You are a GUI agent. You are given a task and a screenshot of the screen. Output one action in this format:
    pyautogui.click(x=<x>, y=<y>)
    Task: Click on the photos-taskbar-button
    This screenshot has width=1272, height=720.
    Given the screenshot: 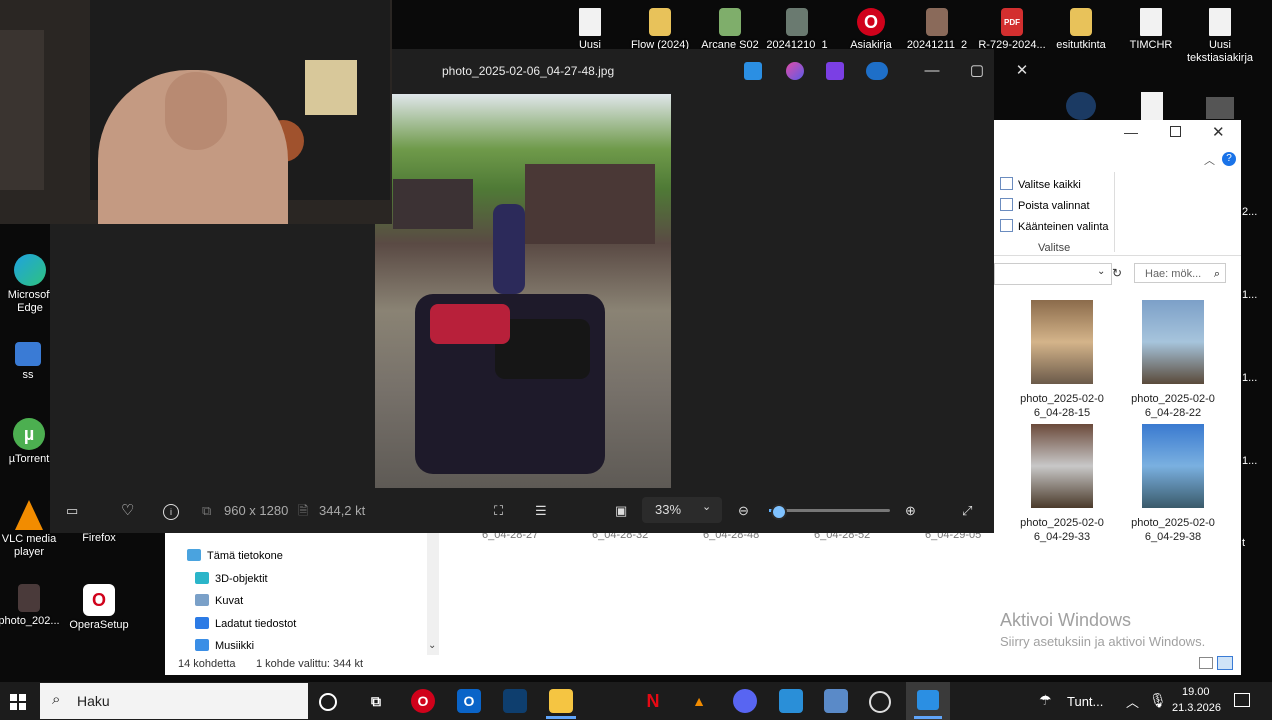 What is the action you would take?
    pyautogui.click(x=928, y=701)
    